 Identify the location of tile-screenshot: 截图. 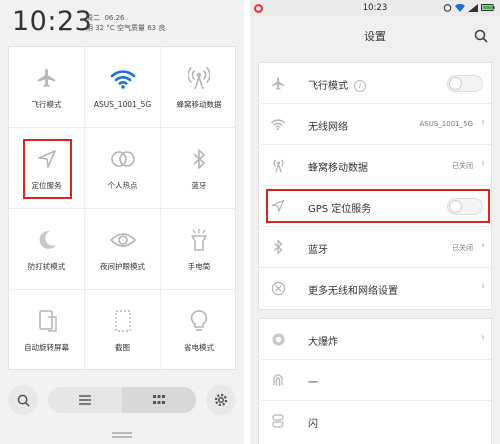
(123, 330).